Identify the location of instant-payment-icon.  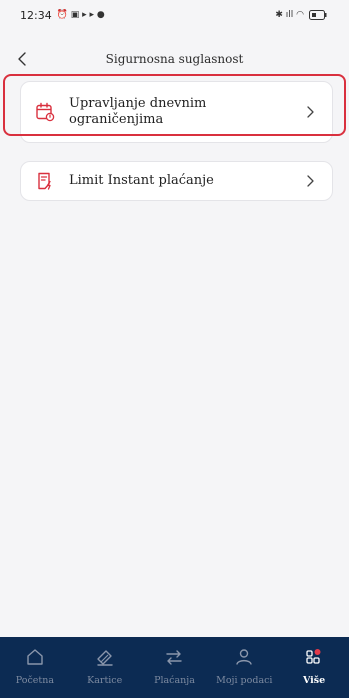
(44, 181).